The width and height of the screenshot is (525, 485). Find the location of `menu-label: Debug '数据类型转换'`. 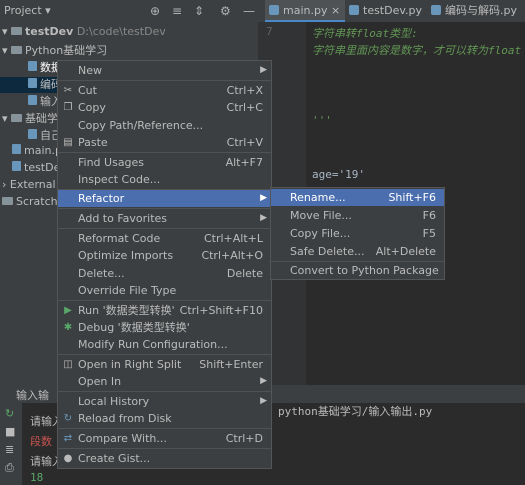

menu-label: Debug '数据类型转换' is located at coordinates (134, 327).